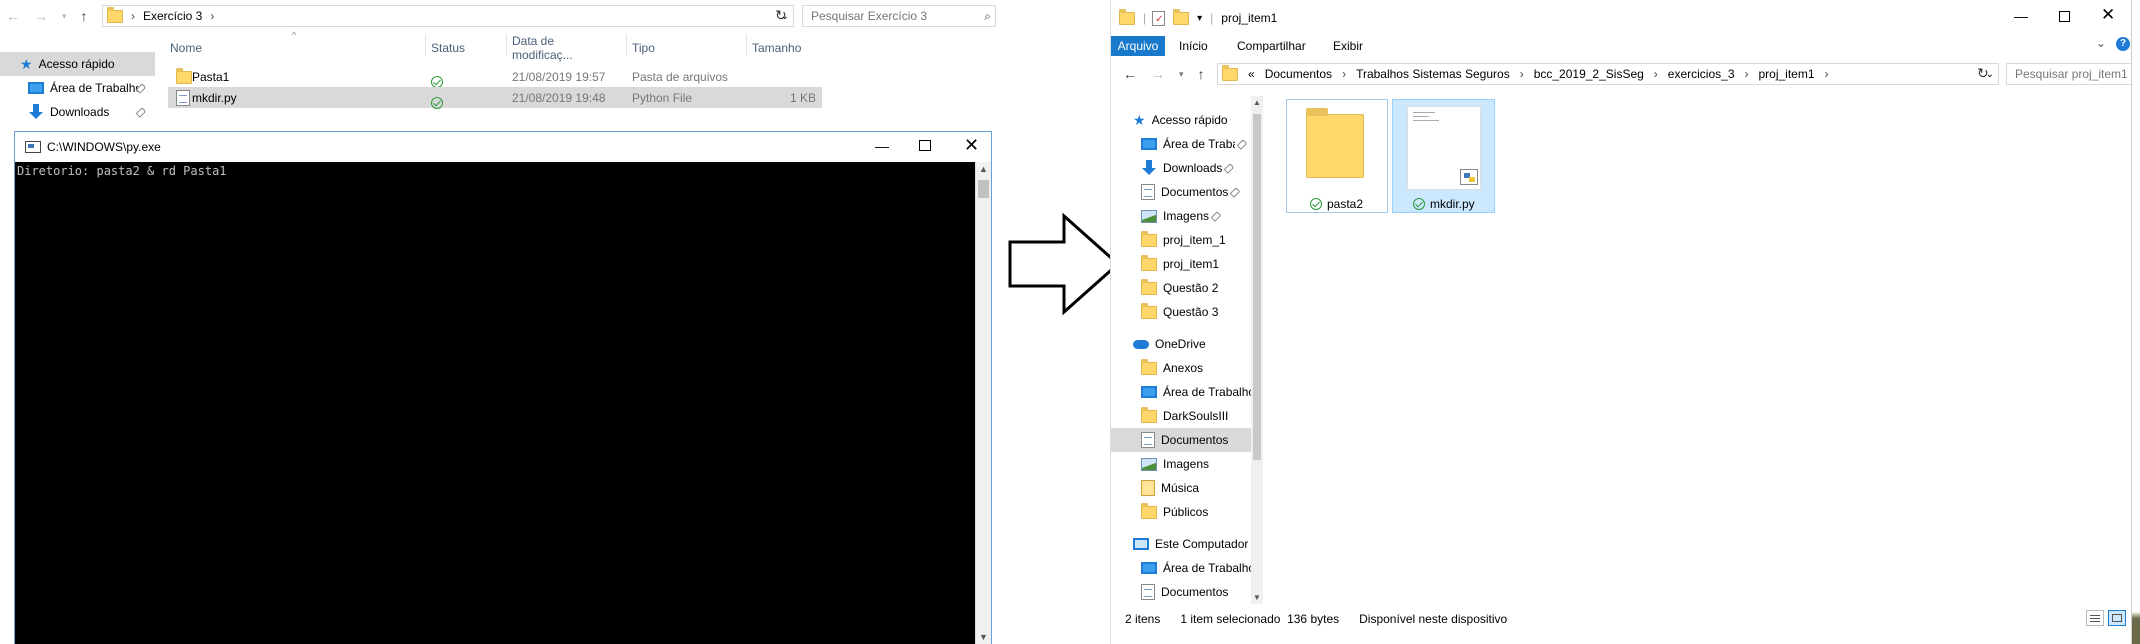 This screenshot has height=644, width=2140. What do you see at coordinates (987, 16) in the screenshot?
I see `search-icon: ⌕` at bounding box center [987, 16].